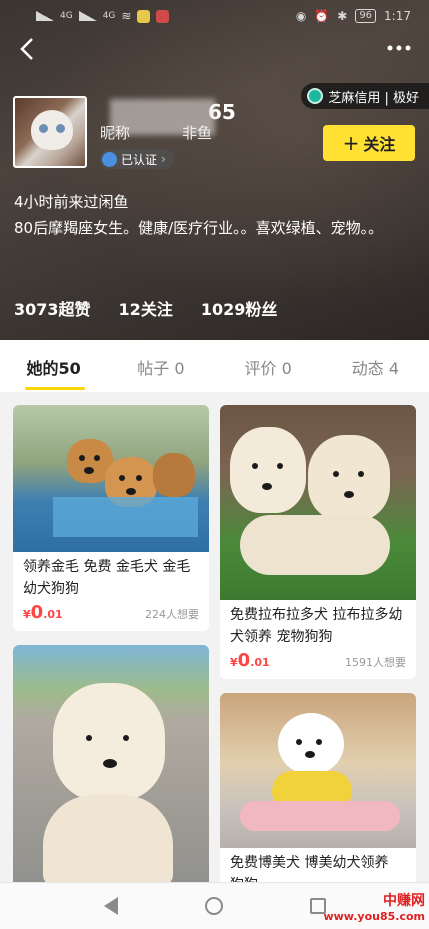 The width and height of the screenshot is (429, 929). I want to click on more-button, so click(399, 50).